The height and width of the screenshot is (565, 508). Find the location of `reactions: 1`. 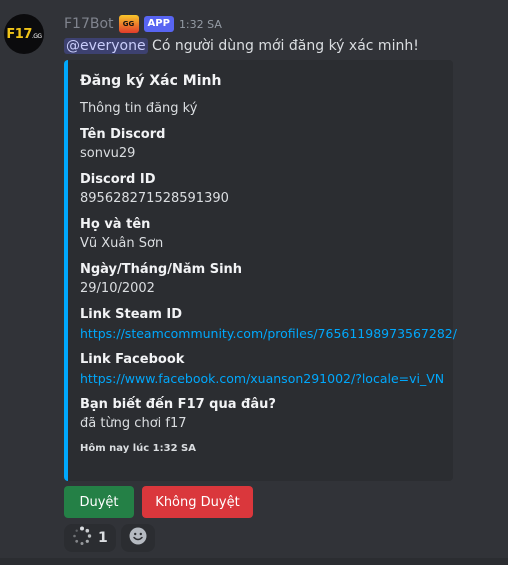

reactions: 1 is located at coordinates (109, 538).